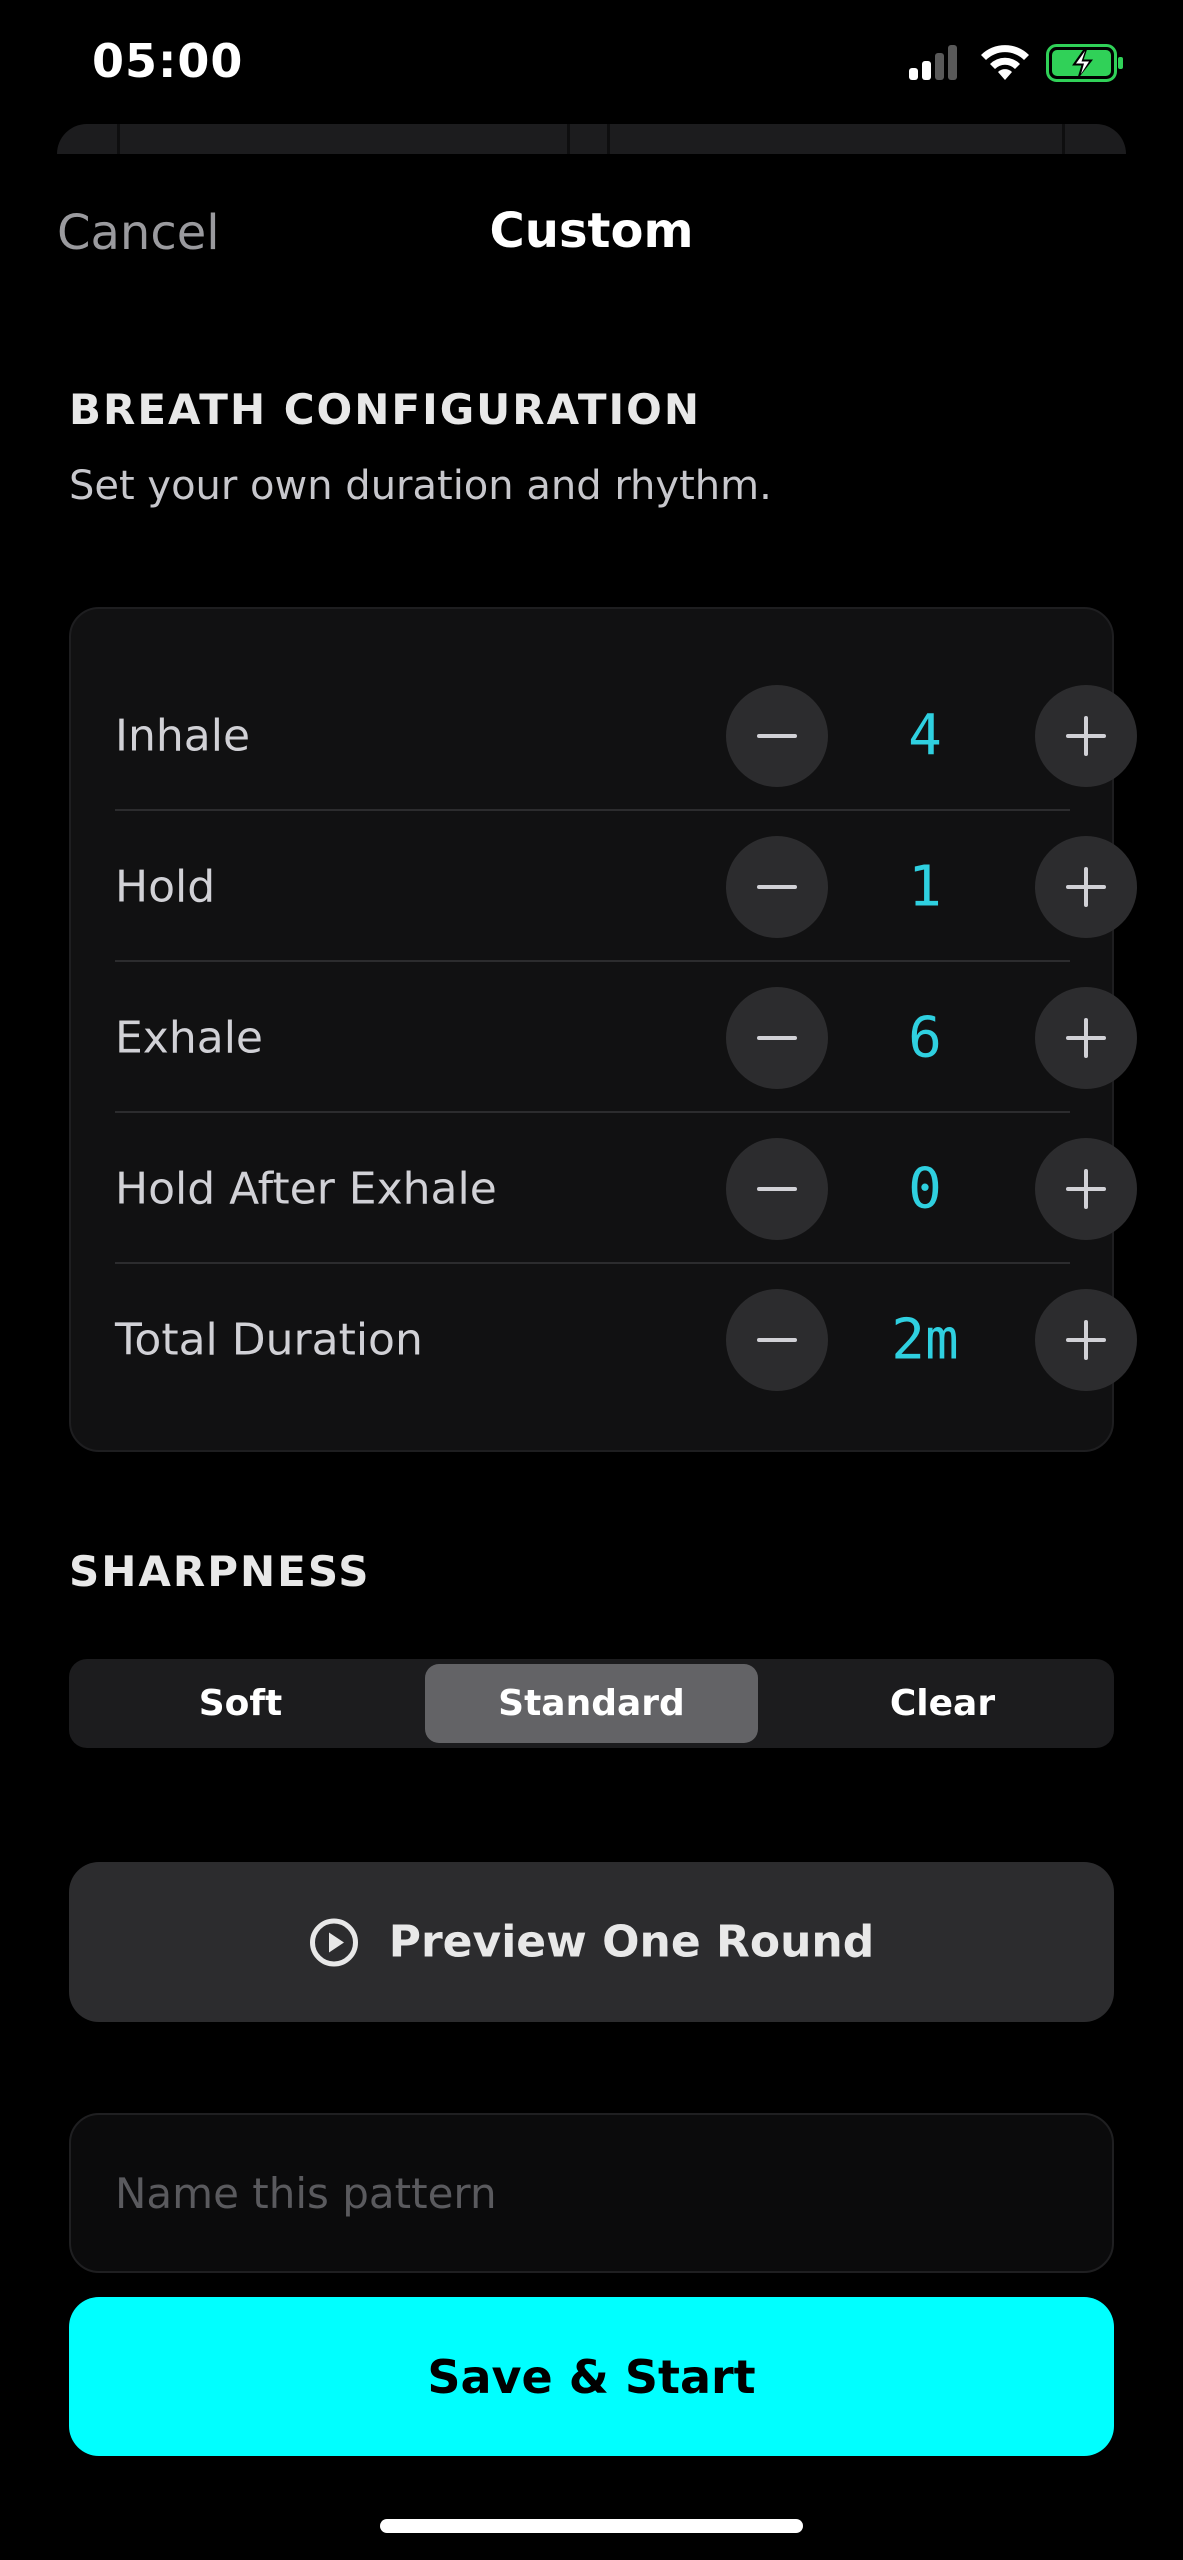 The width and height of the screenshot is (1183, 2560). Describe the element at coordinates (626, 1339) in the screenshot. I see `config-row-total-duration: Total Duration 2m` at that location.